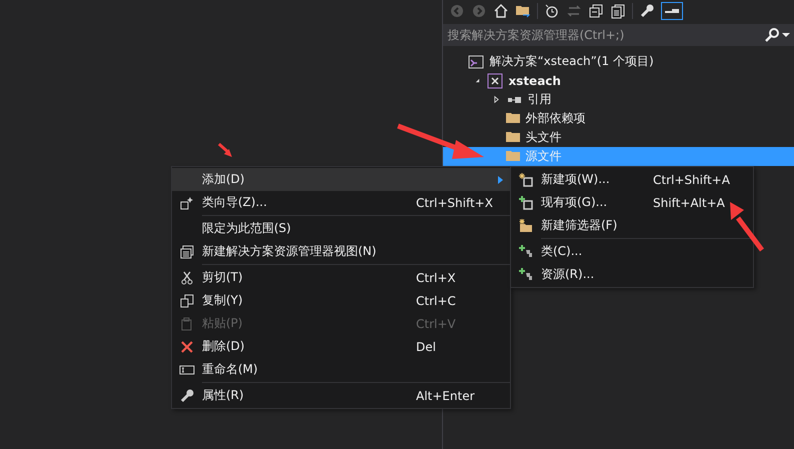 This screenshot has height=449, width=794. I want to click on new-item-icon, so click(526, 180).